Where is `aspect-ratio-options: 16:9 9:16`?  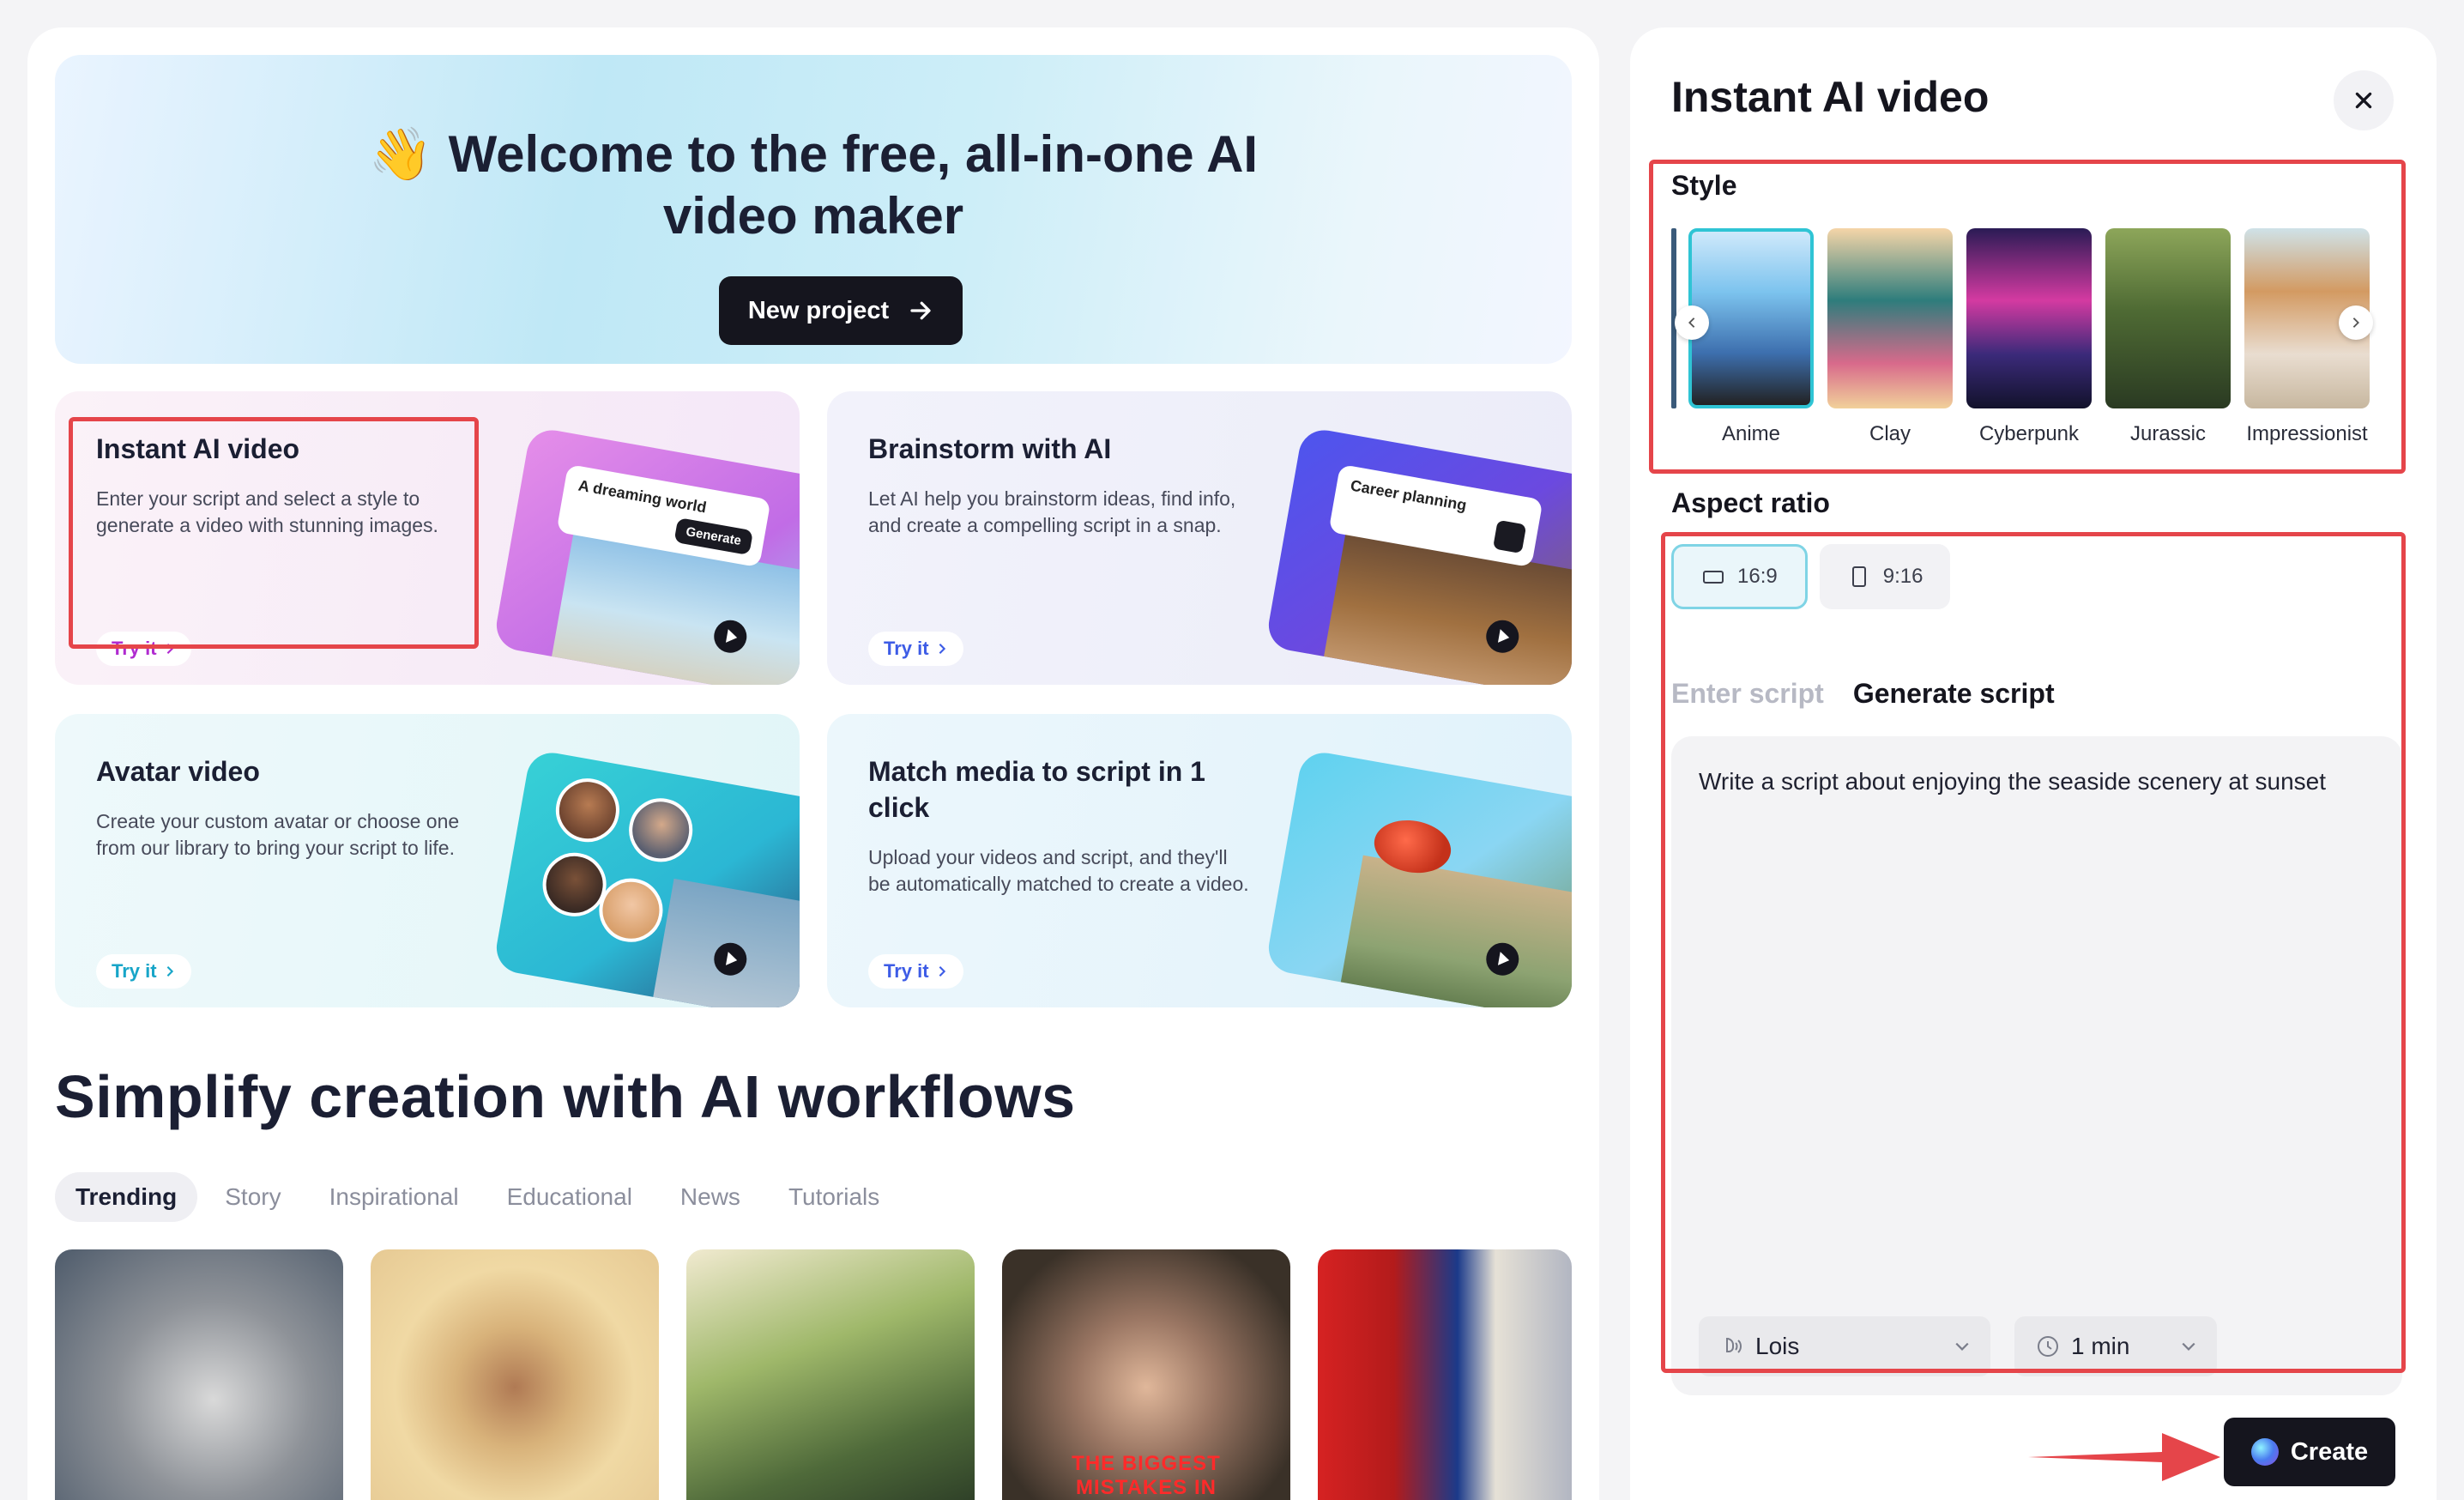 aspect-ratio-options: 16:9 9:16 is located at coordinates (1811, 576).